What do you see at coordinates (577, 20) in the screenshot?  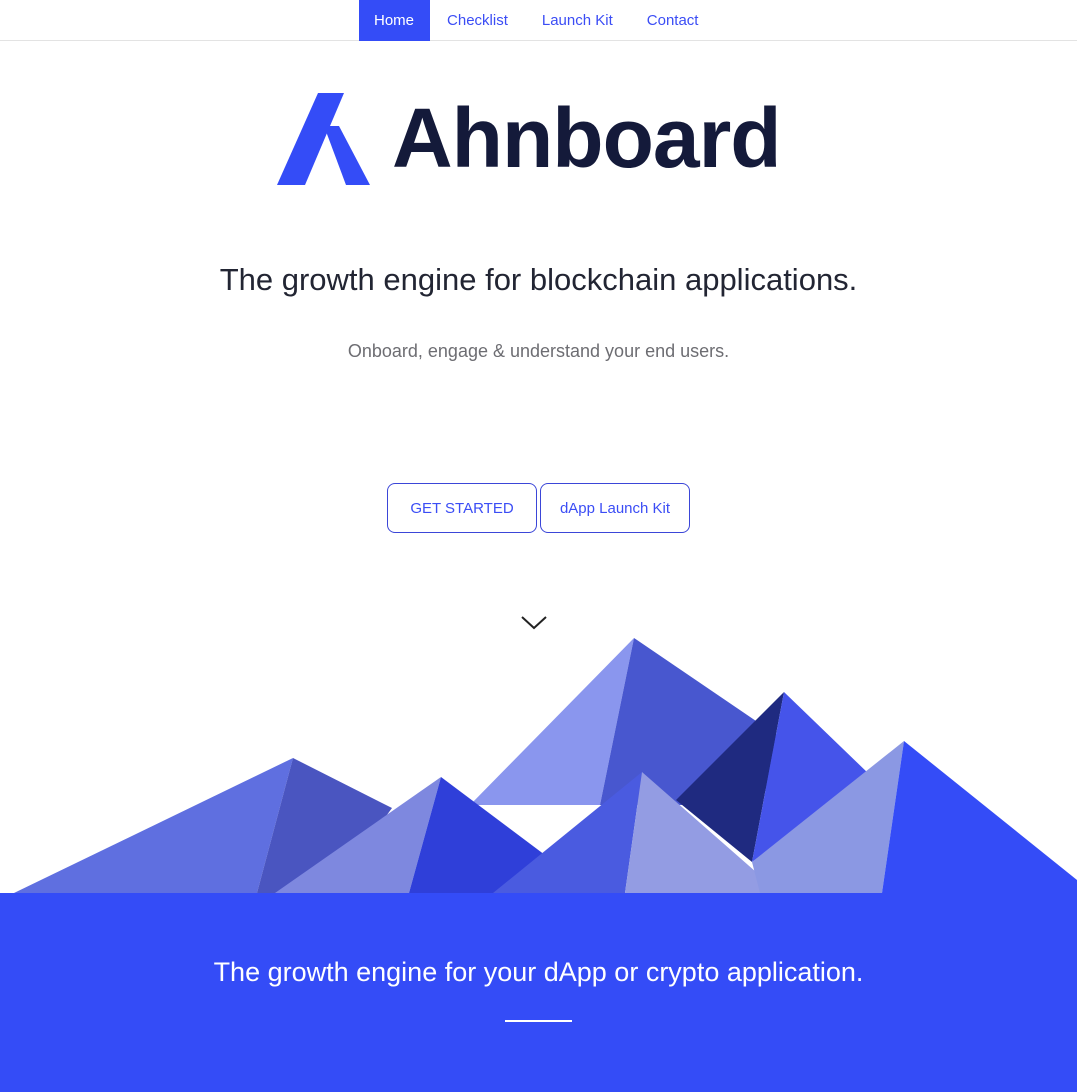 I see `nav-item-launch-kit: Launch Kit` at bounding box center [577, 20].